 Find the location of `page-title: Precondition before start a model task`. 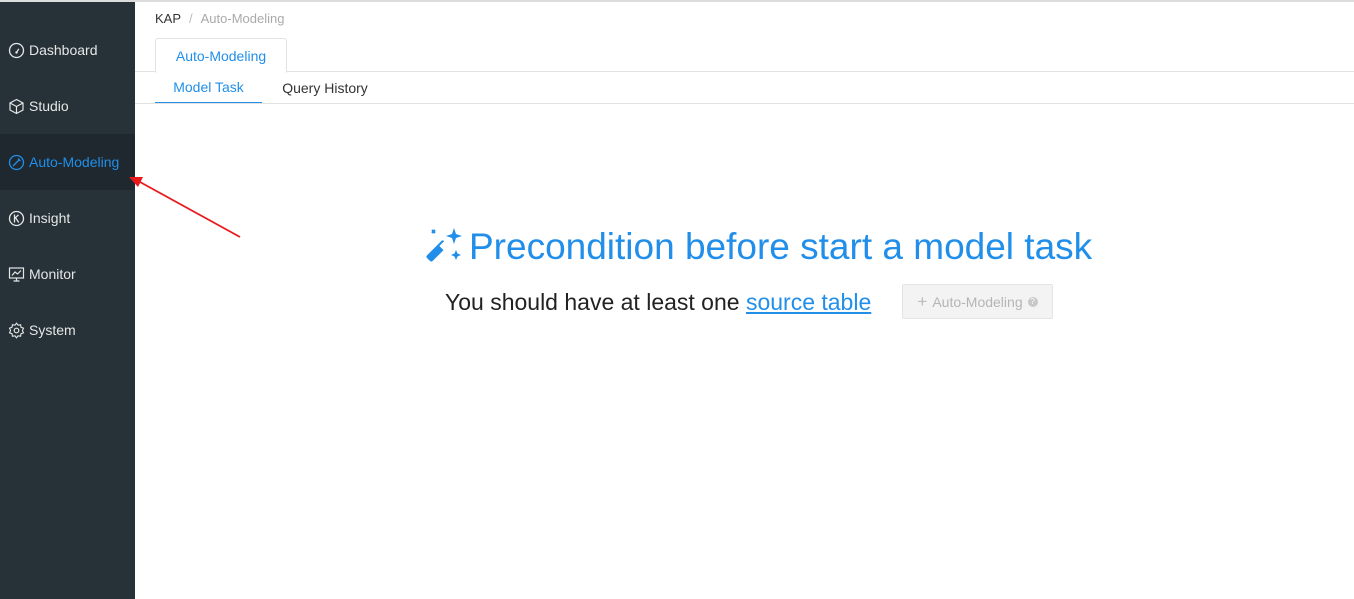

page-title: Precondition before start a model task is located at coordinates (781, 246).